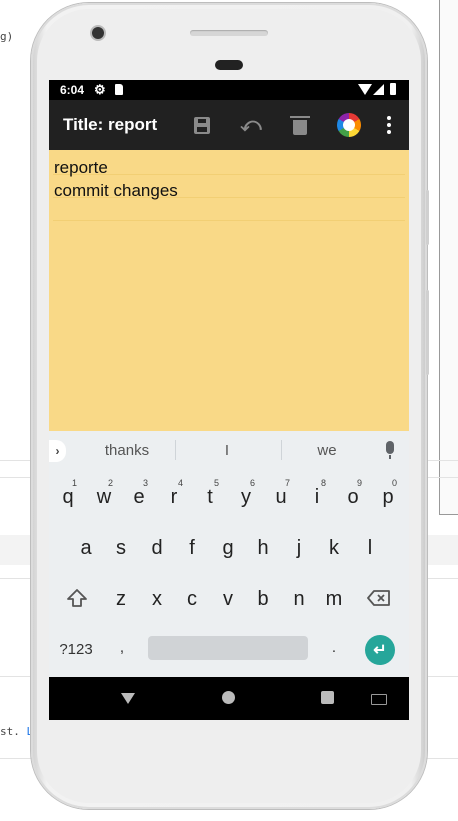 This screenshot has width=458, height=821. Describe the element at coordinates (192, 599) in the screenshot. I see `key-c: c` at that location.